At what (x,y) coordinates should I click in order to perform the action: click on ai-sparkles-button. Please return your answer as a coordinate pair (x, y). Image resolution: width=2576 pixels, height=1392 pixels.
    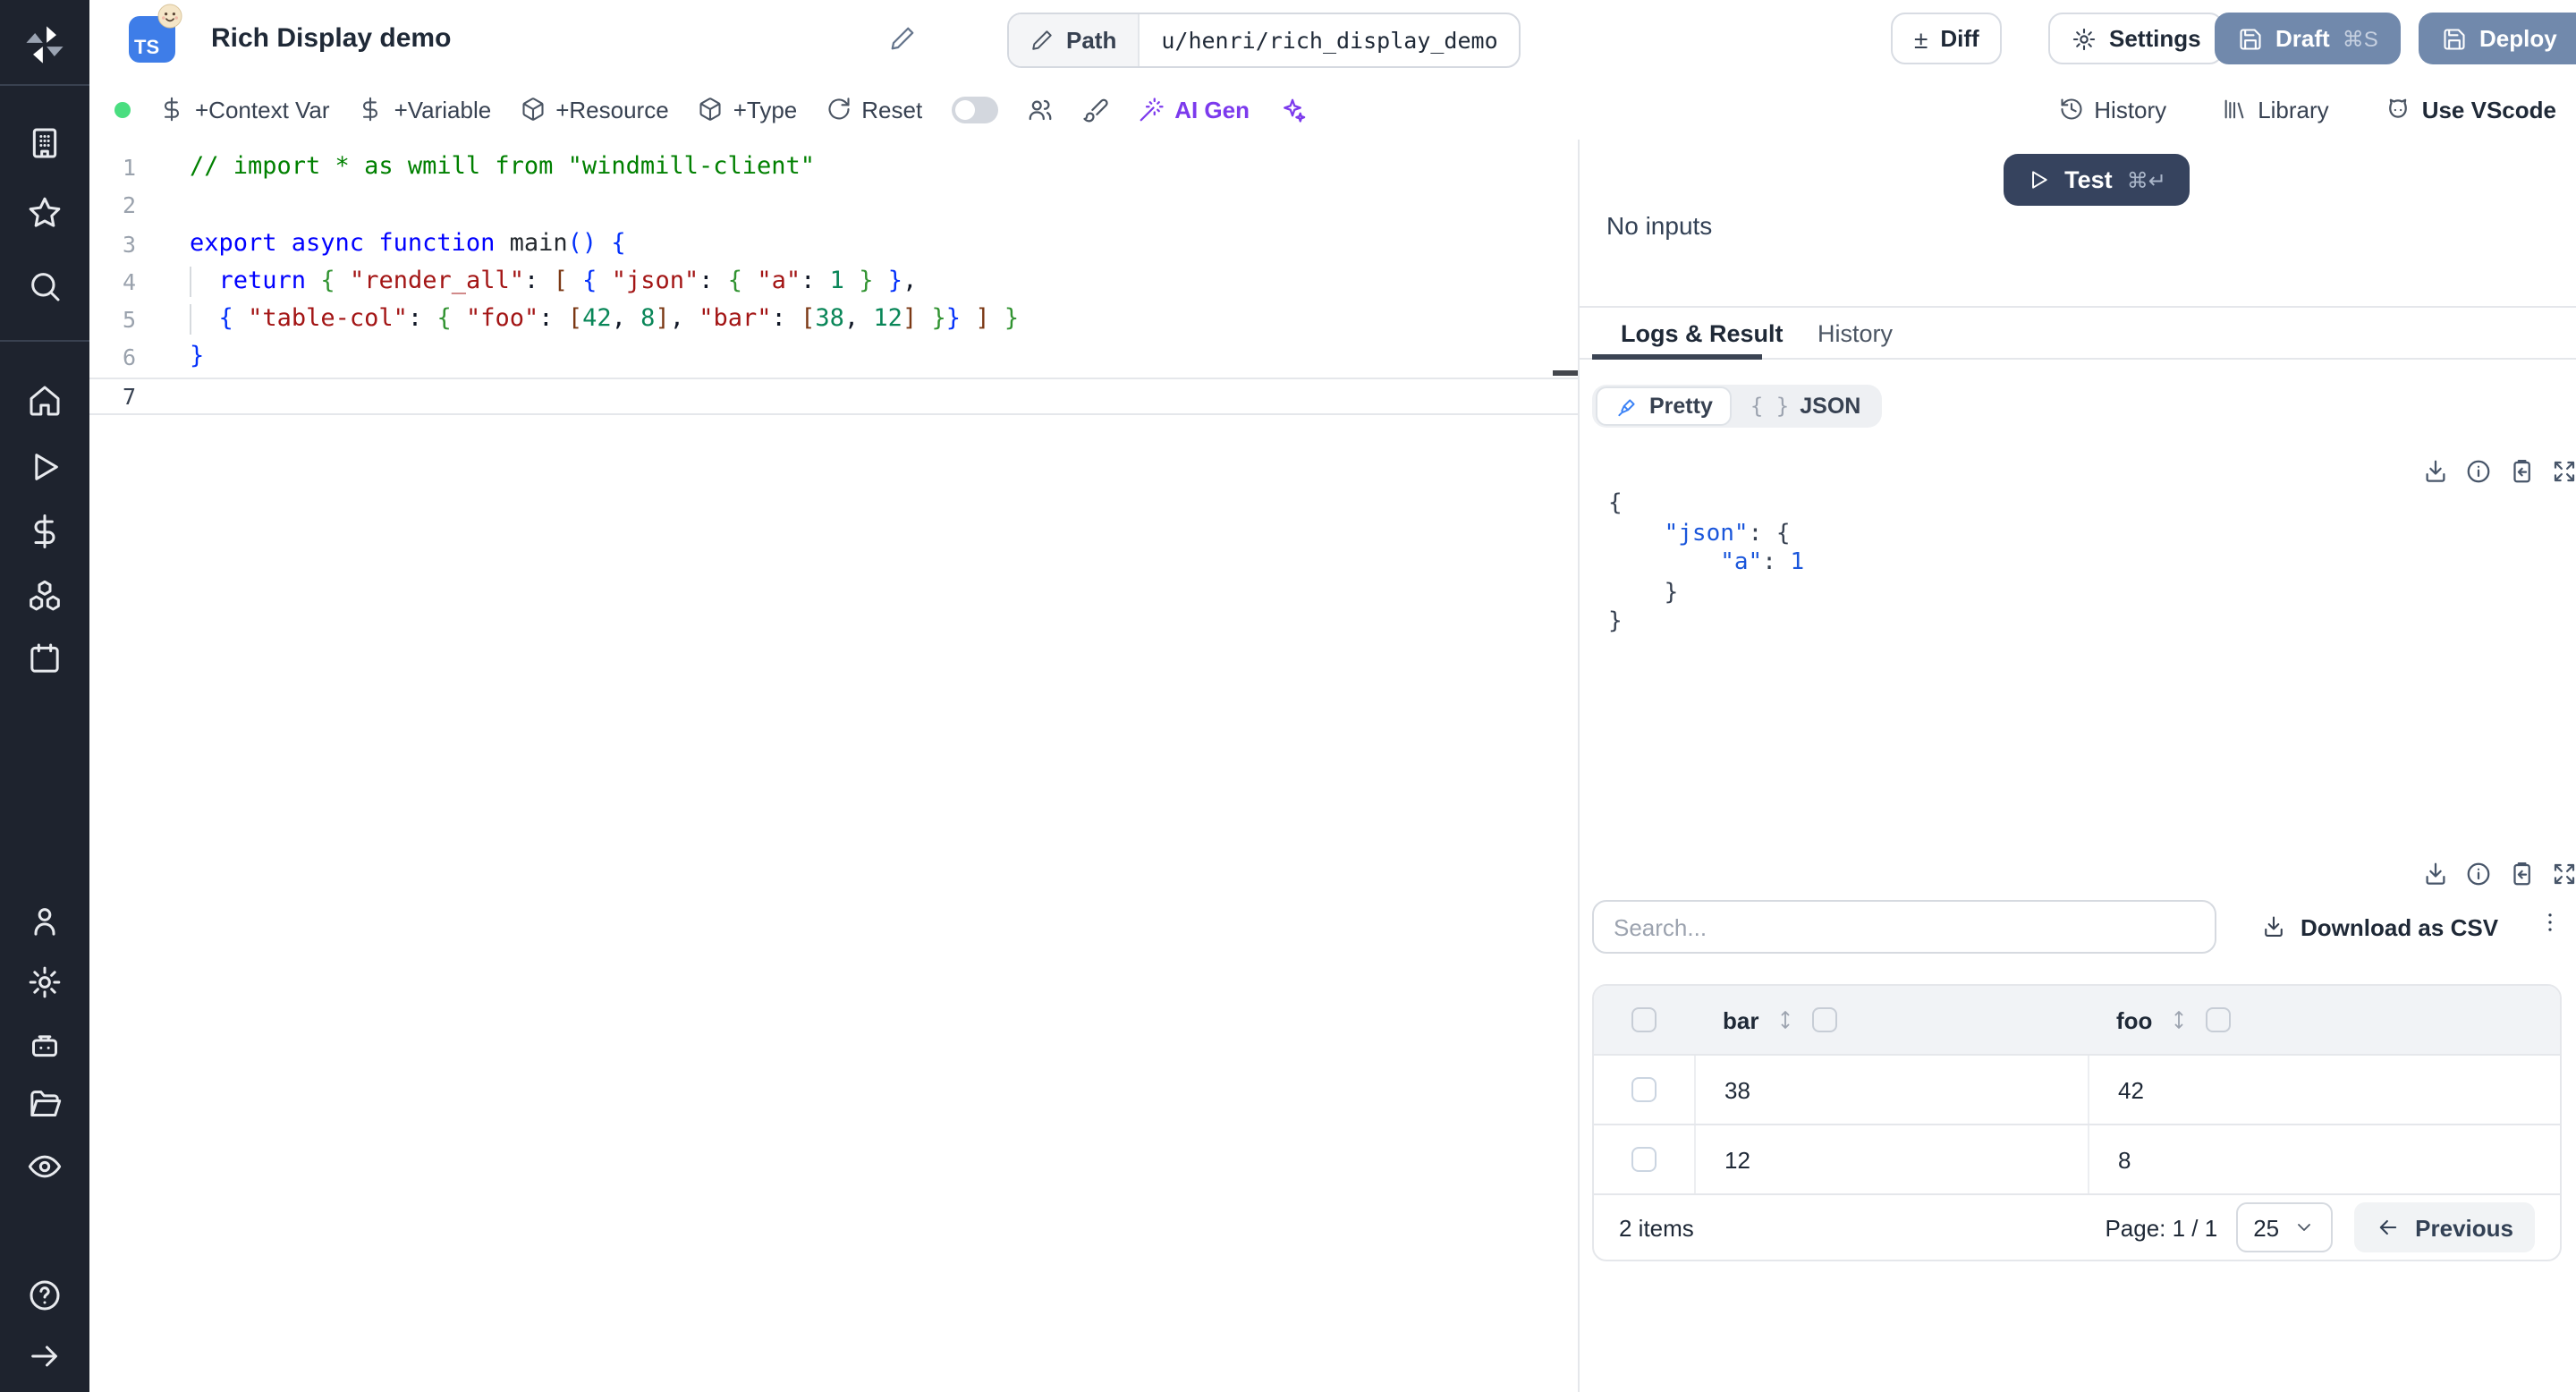
    Looking at the image, I should click on (1291, 109).